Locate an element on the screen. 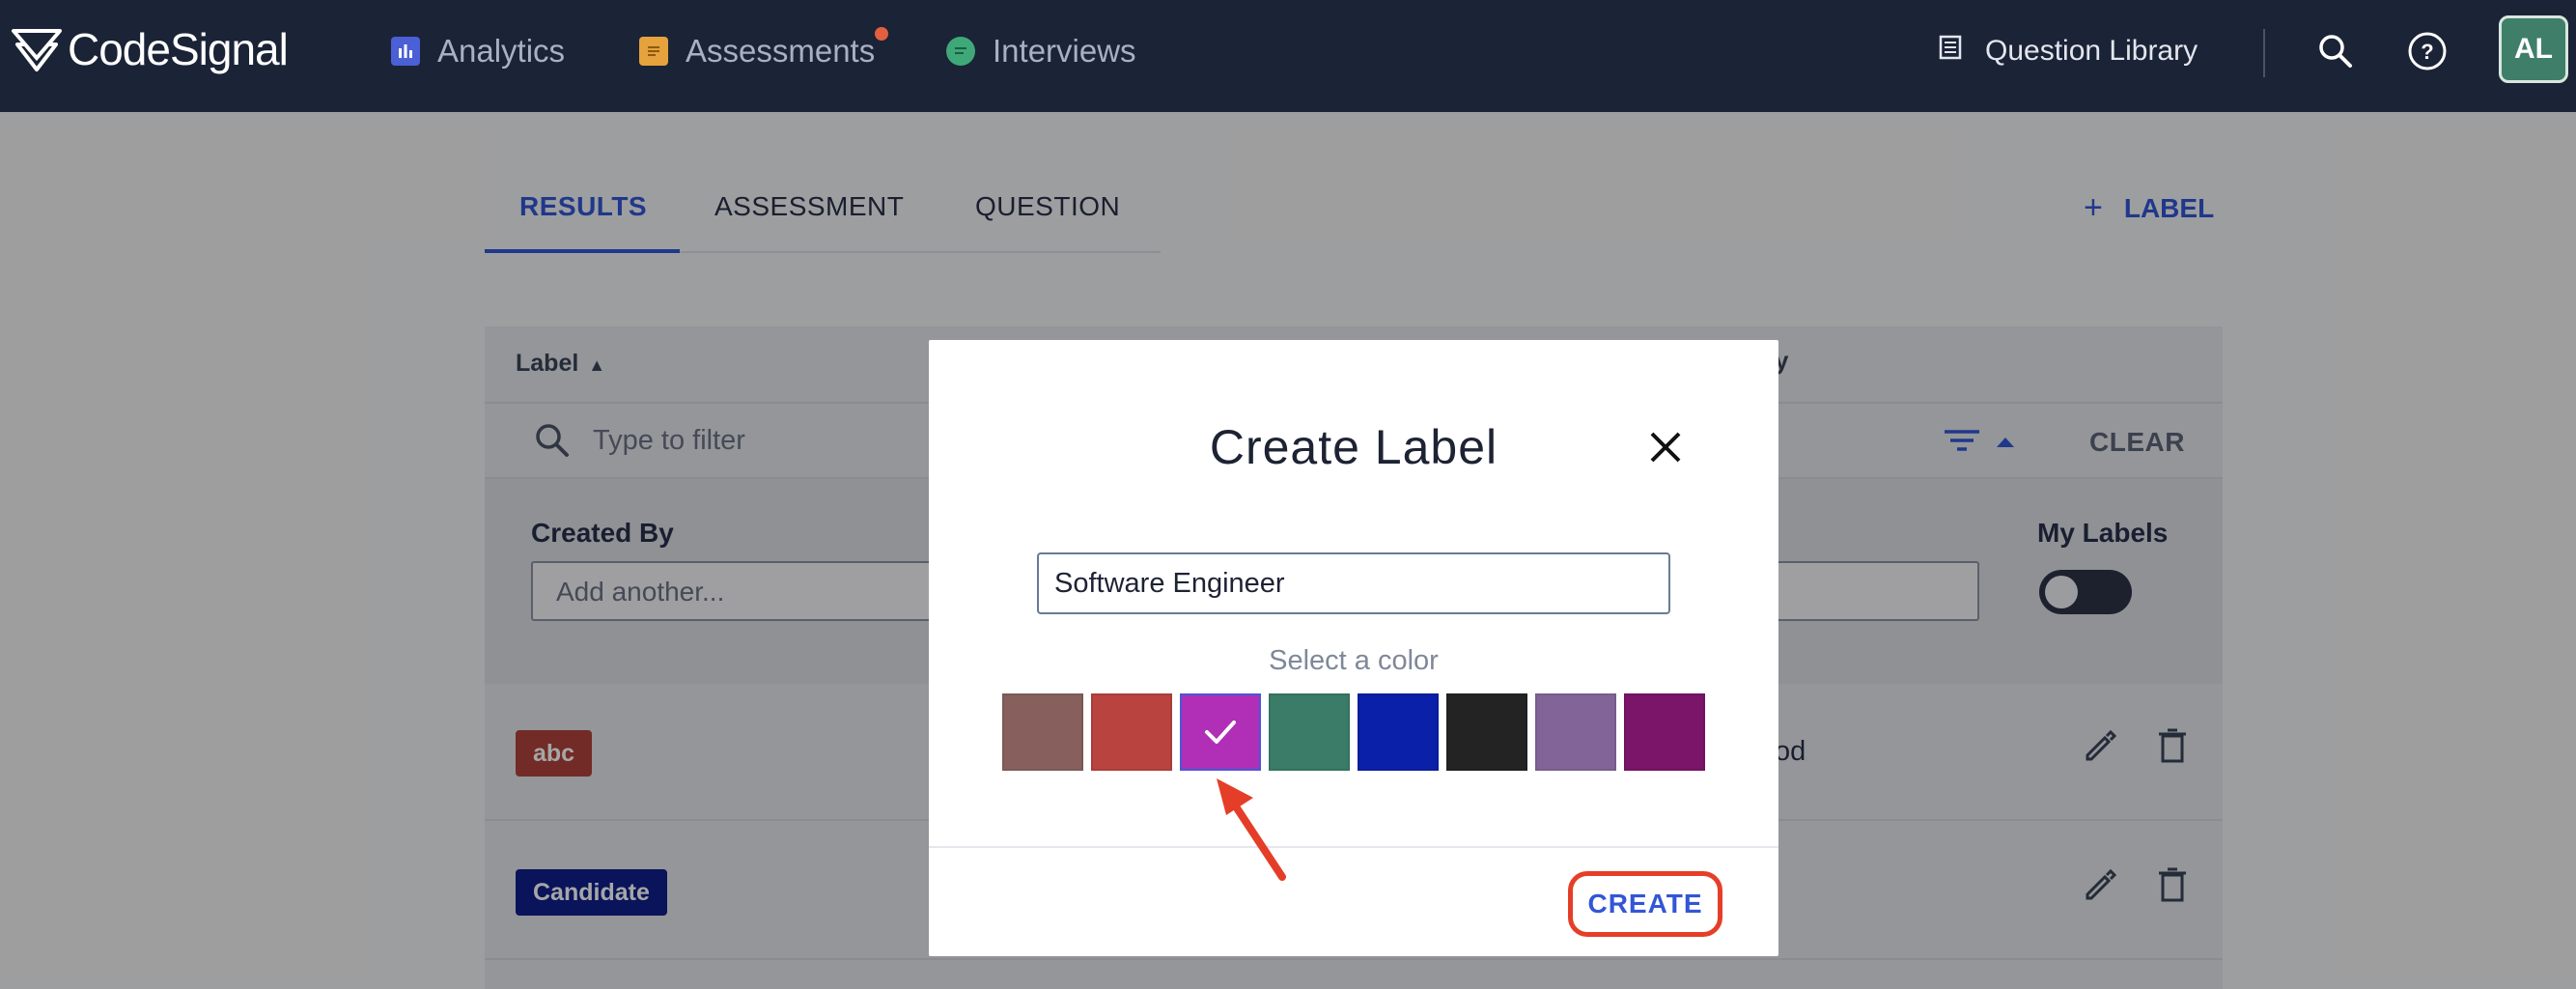 The image size is (2576, 989). annotation-arrow-icon is located at coordinates (1252, 829).